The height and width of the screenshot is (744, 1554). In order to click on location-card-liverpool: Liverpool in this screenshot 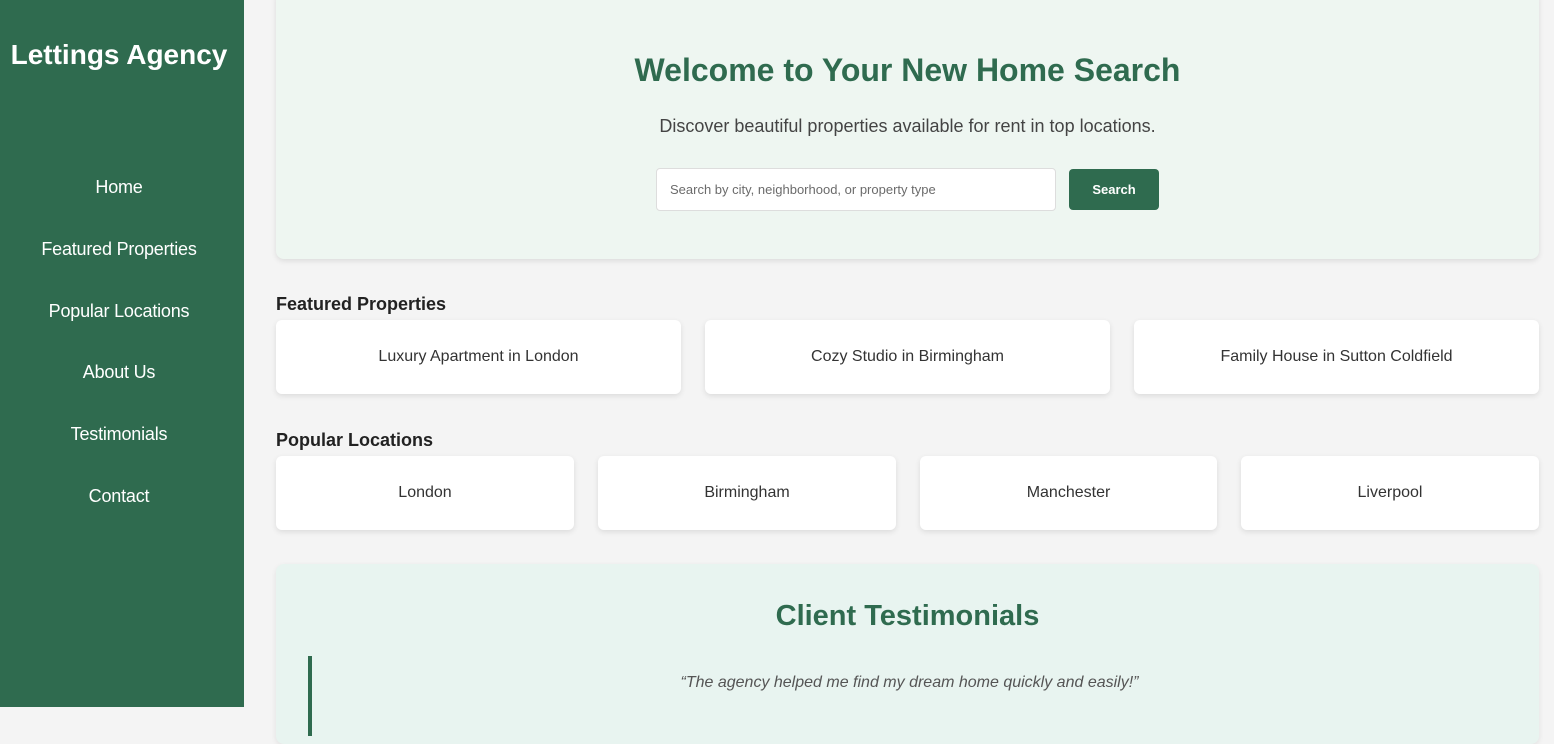, I will do `click(1390, 493)`.